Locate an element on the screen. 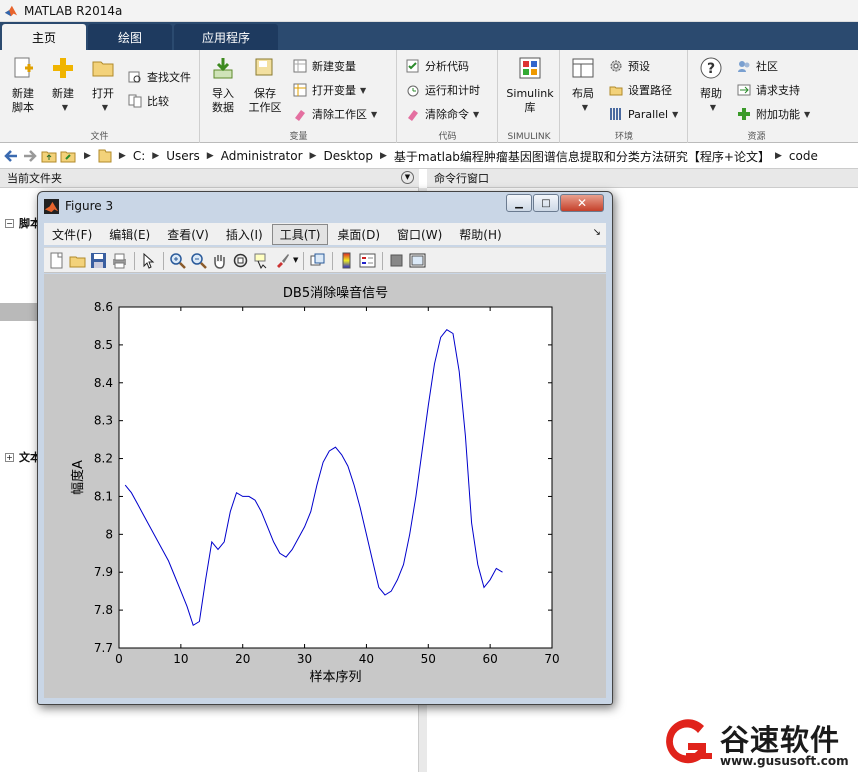 The width and height of the screenshot is (858, 772). menu-desktop: 桌面(D) is located at coordinates (358, 234).